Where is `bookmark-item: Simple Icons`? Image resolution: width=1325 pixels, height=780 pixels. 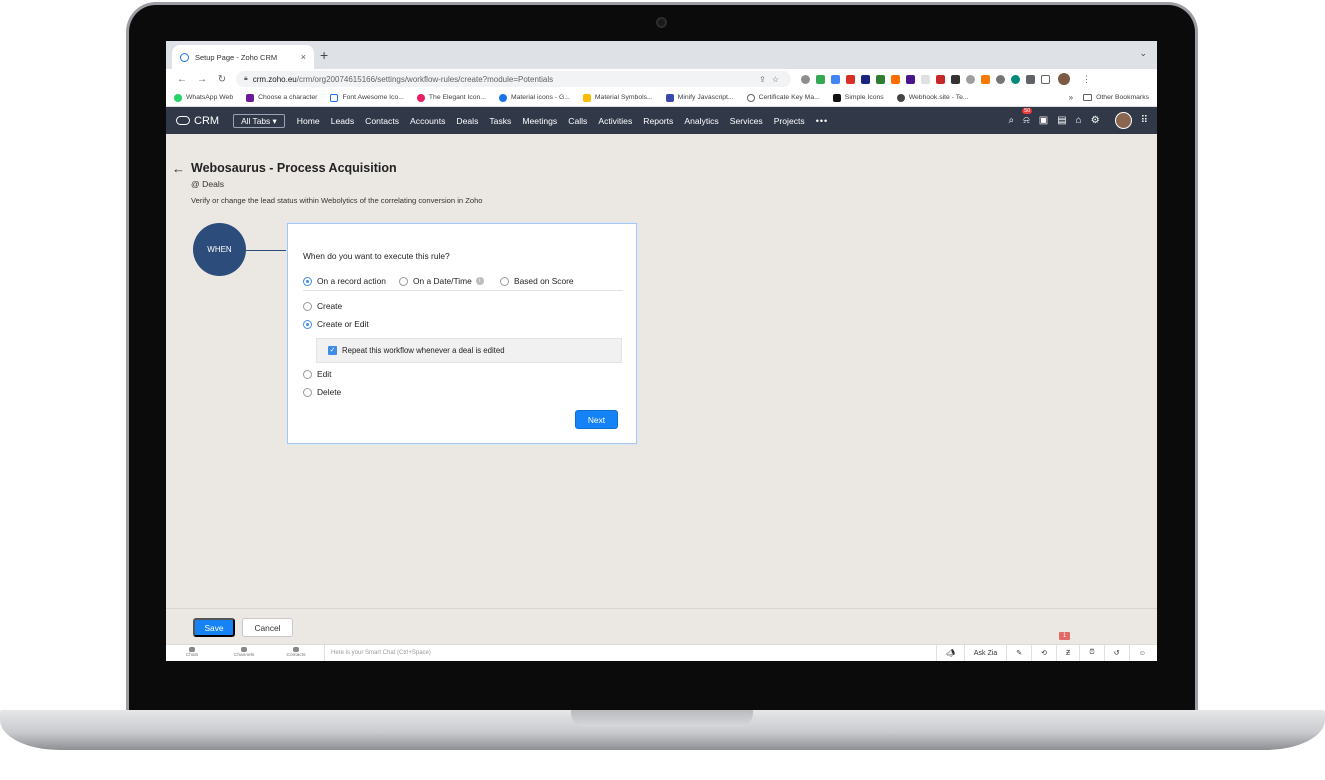
bookmark-item: Simple Icons is located at coordinates (858, 97).